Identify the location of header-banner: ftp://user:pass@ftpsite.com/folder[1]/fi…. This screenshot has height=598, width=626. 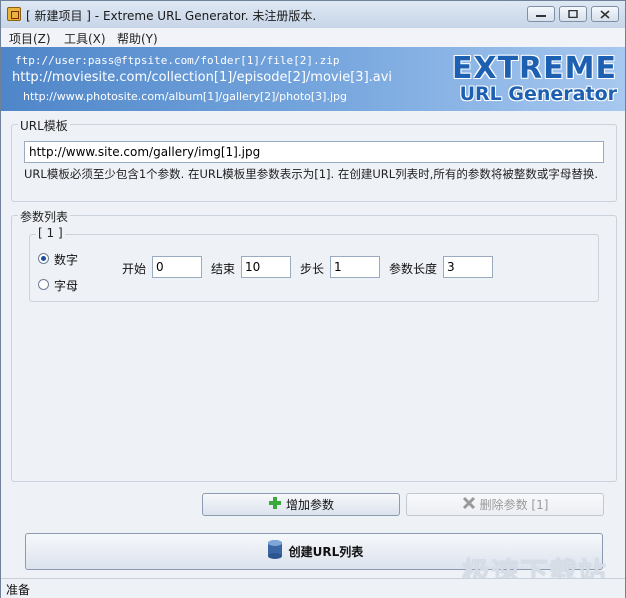
(313, 79).